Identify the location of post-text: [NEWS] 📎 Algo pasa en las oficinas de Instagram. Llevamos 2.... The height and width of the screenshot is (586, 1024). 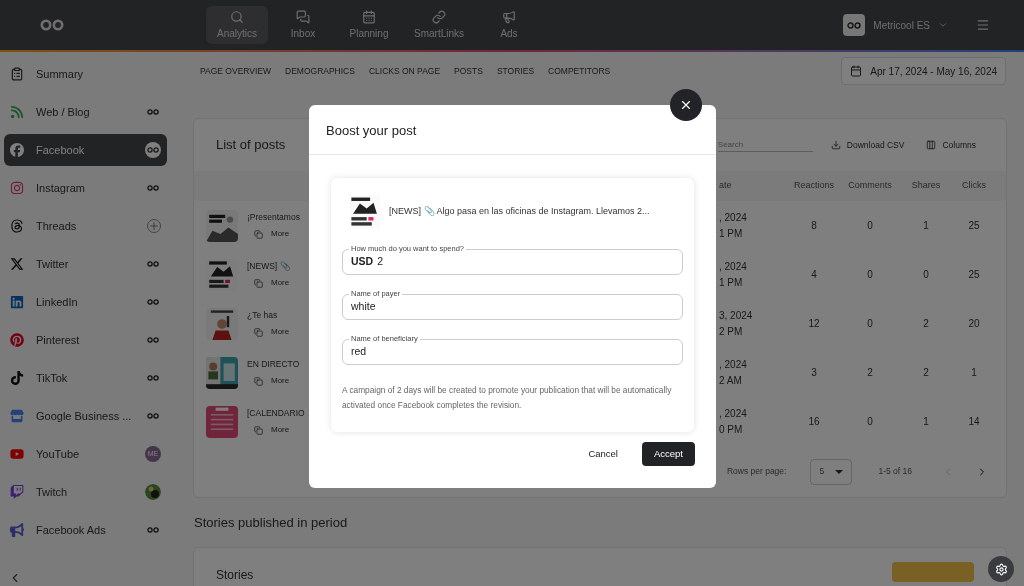
(519, 212).